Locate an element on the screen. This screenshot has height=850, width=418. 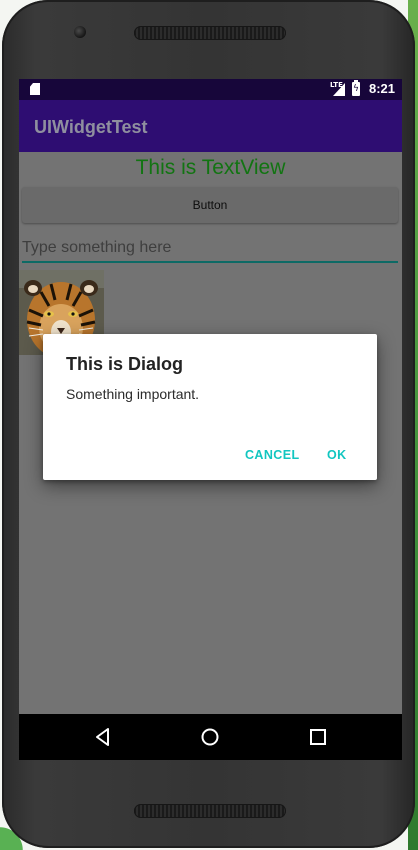
battery-charging-icon: ϟ is located at coordinates (356, 88).